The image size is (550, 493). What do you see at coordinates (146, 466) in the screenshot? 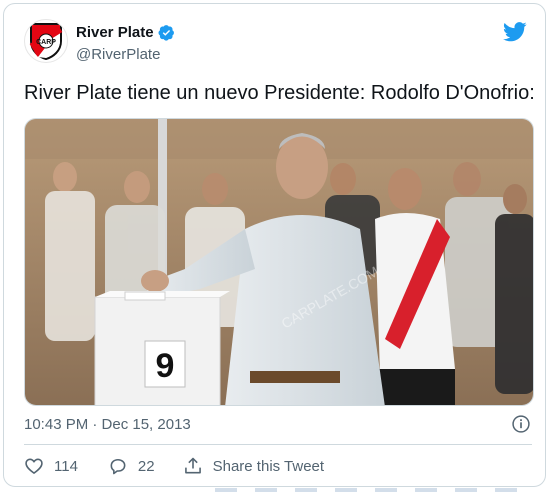
I see `reply-count: 22` at bounding box center [146, 466].